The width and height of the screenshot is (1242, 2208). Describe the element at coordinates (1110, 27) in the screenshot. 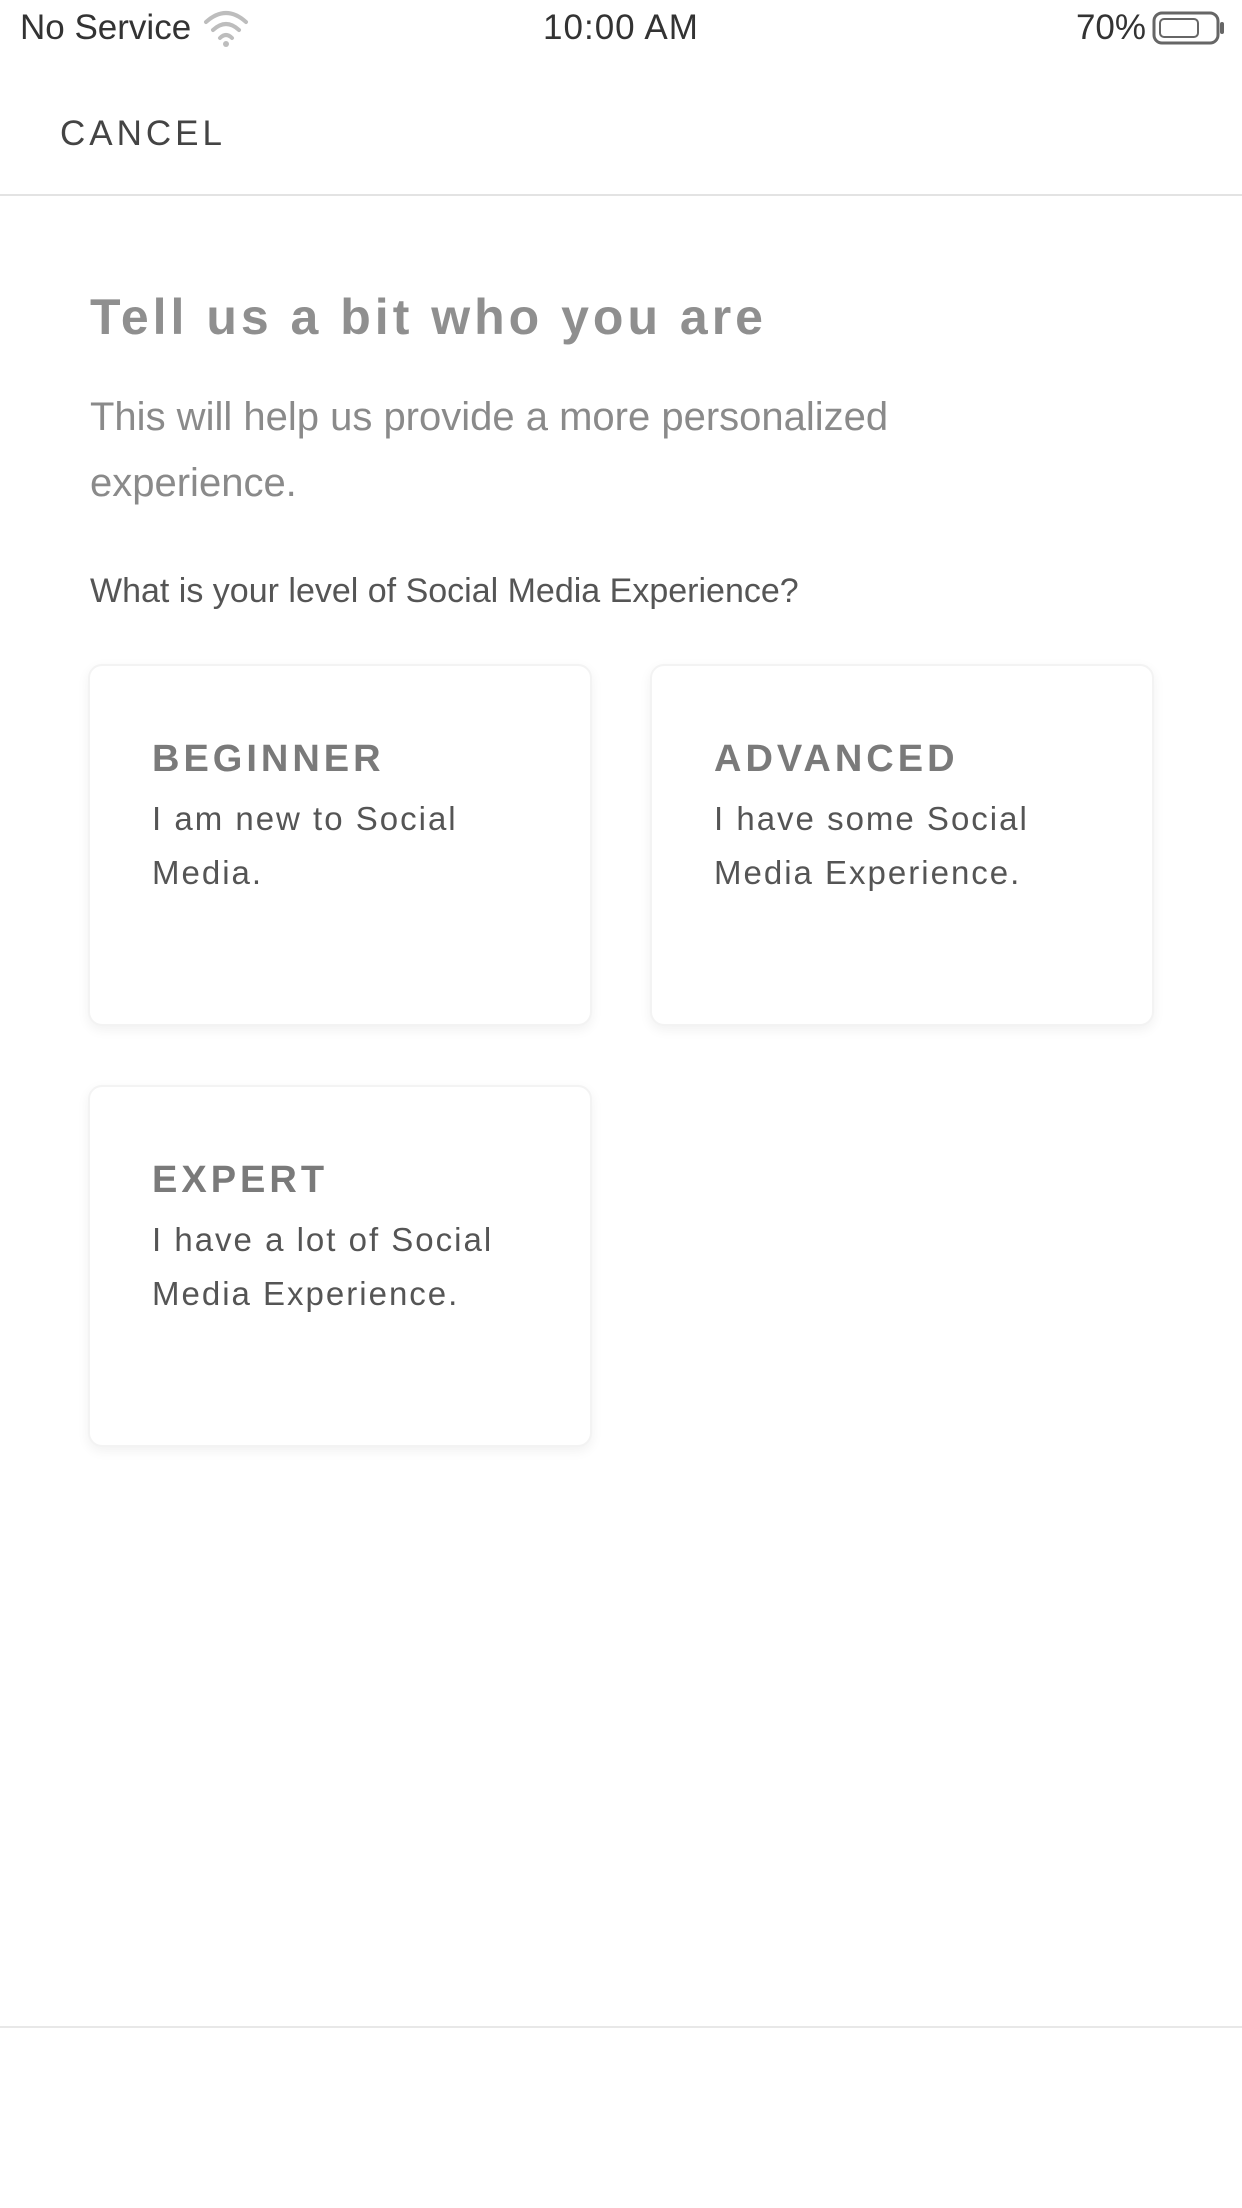

I see `battery-percentage: 70%` at that location.